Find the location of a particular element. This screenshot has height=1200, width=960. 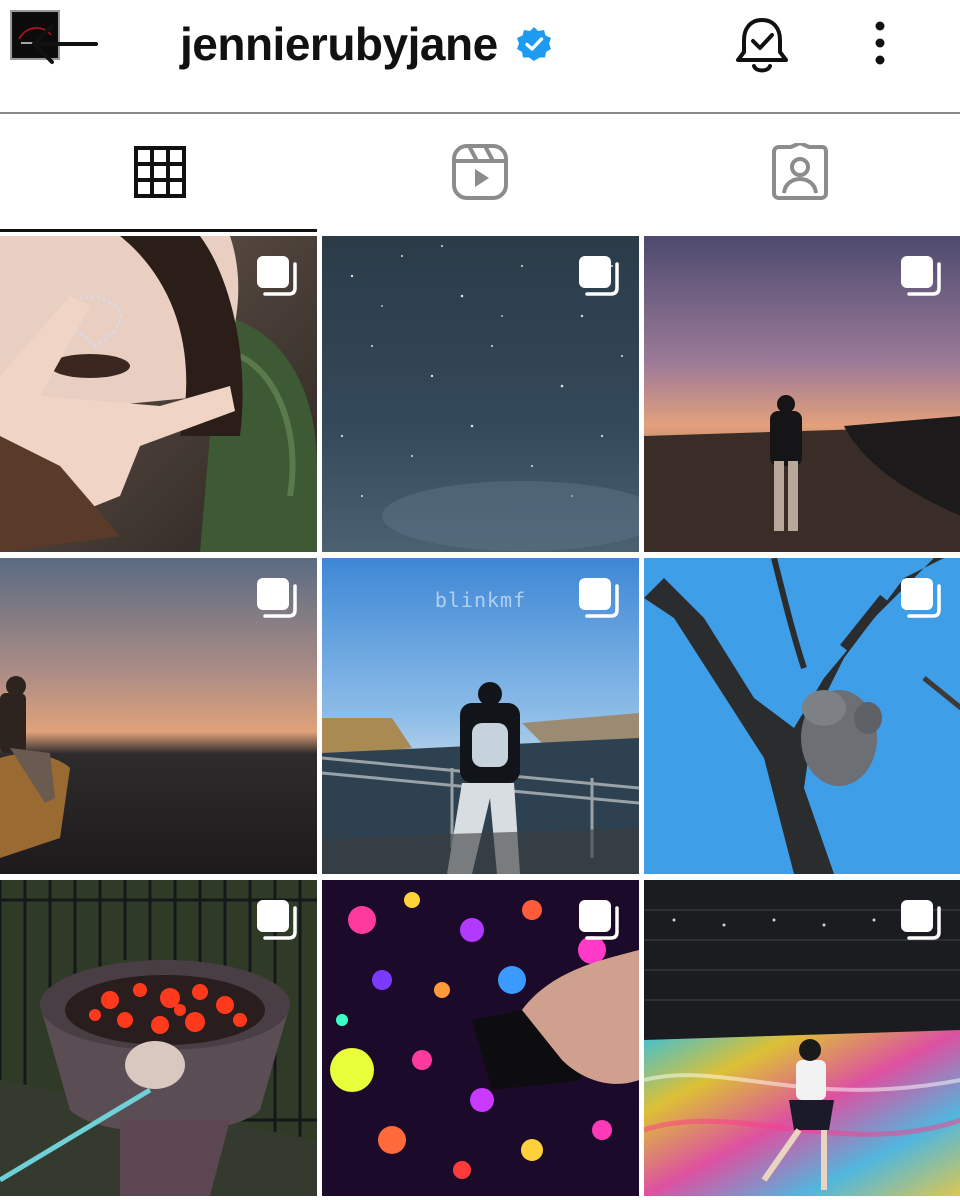

profile-username: jennierubyjane is located at coordinates (366, 44).